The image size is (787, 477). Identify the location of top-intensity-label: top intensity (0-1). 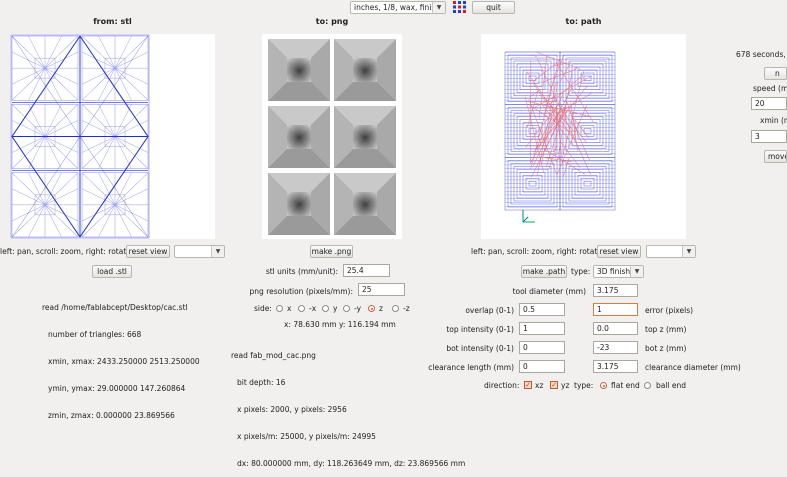
(477, 330).